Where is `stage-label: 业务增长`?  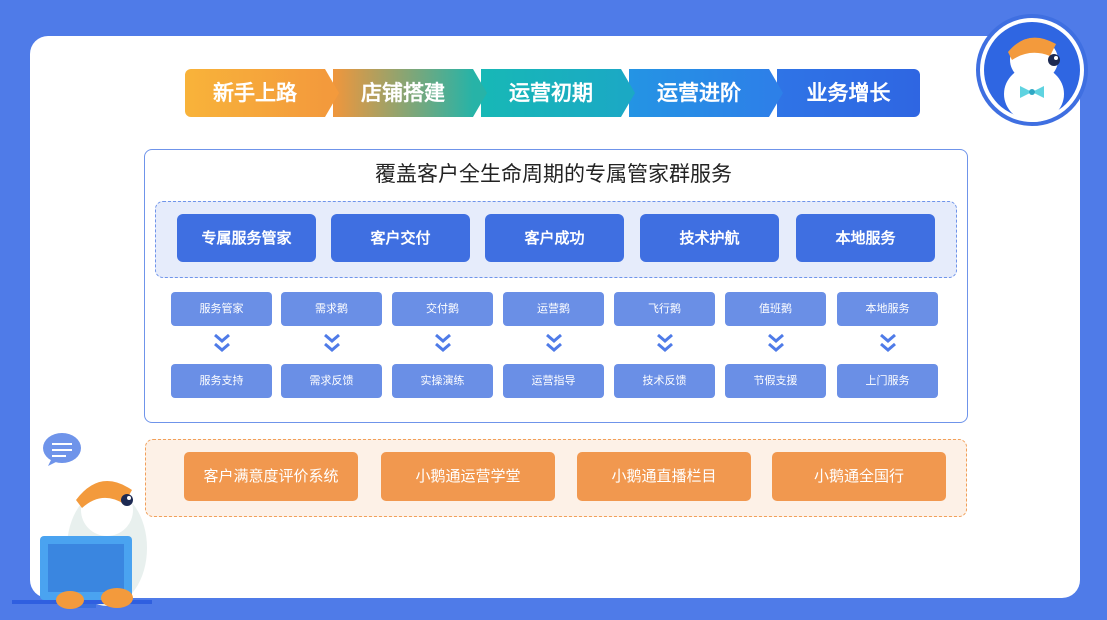
stage-label: 业务增长 is located at coordinates (848, 93).